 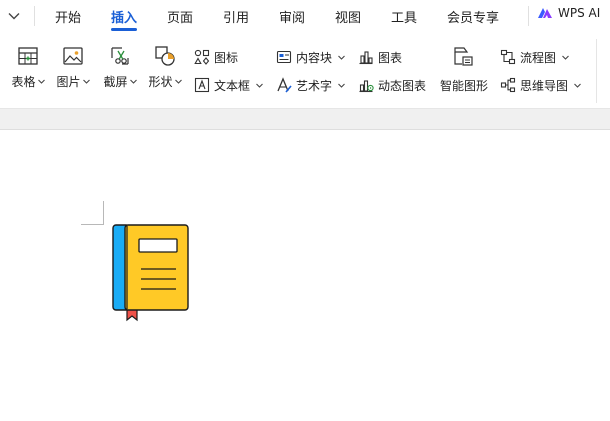 I want to click on tab-tools: 工具, so click(x=404, y=16).